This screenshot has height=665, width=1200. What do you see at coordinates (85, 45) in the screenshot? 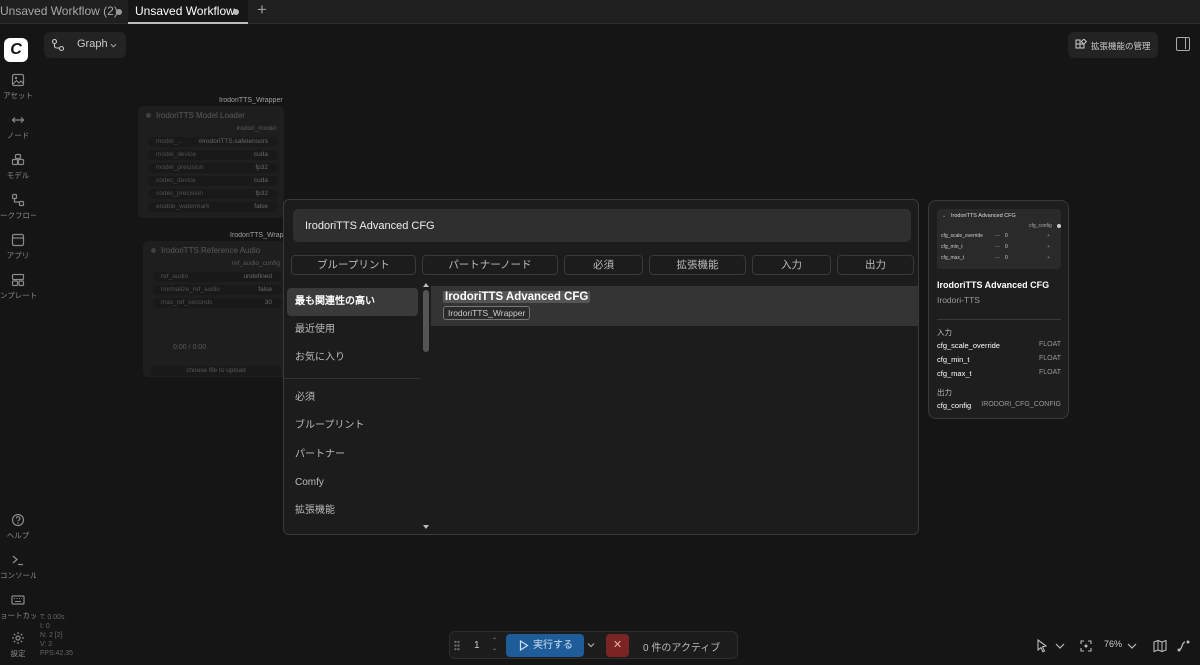
I see `graph-mode-button: Graph` at bounding box center [85, 45].